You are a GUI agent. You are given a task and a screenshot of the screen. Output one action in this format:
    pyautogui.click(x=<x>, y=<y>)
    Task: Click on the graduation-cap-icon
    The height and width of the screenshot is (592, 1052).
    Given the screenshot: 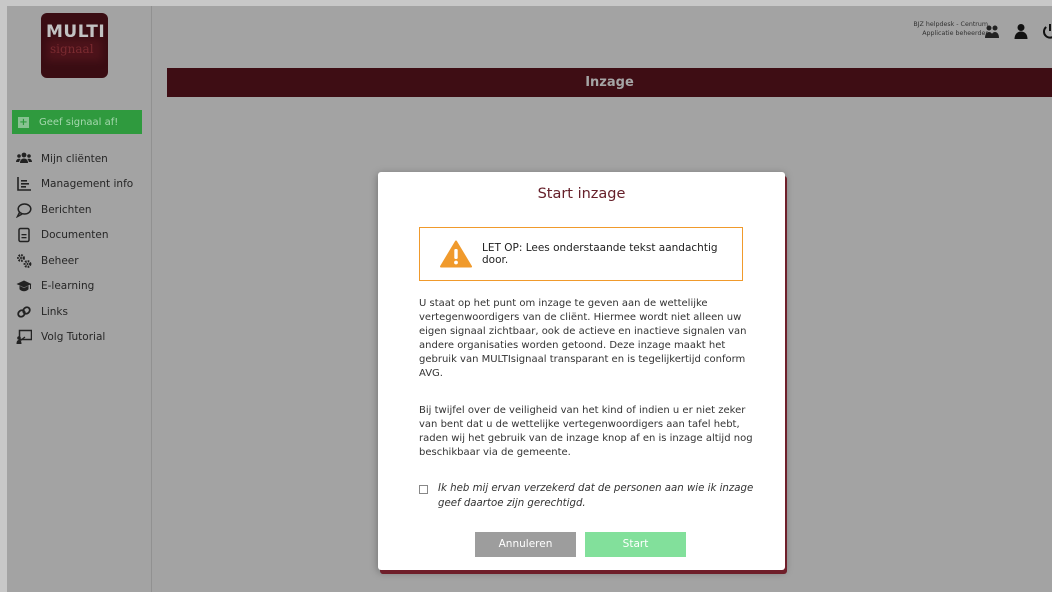 What is the action you would take?
    pyautogui.click(x=24, y=286)
    